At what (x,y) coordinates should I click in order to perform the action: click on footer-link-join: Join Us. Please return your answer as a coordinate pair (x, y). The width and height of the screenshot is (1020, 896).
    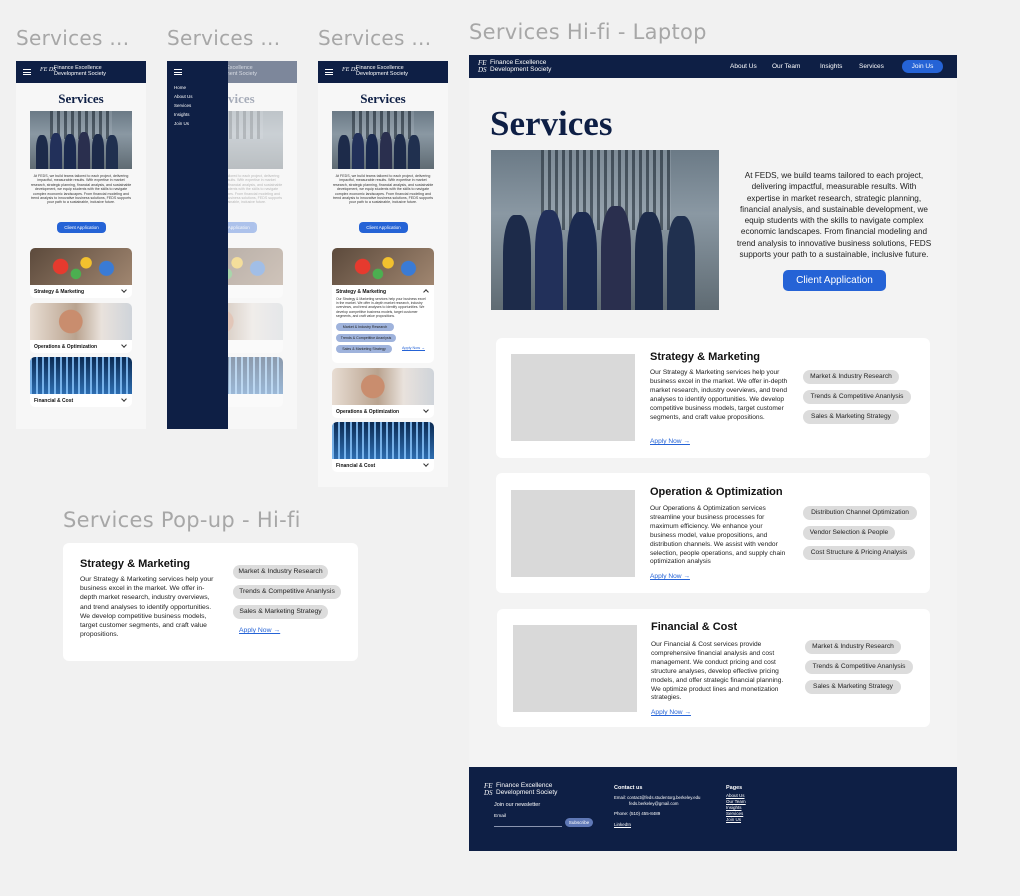
    Looking at the image, I should click on (733, 819).